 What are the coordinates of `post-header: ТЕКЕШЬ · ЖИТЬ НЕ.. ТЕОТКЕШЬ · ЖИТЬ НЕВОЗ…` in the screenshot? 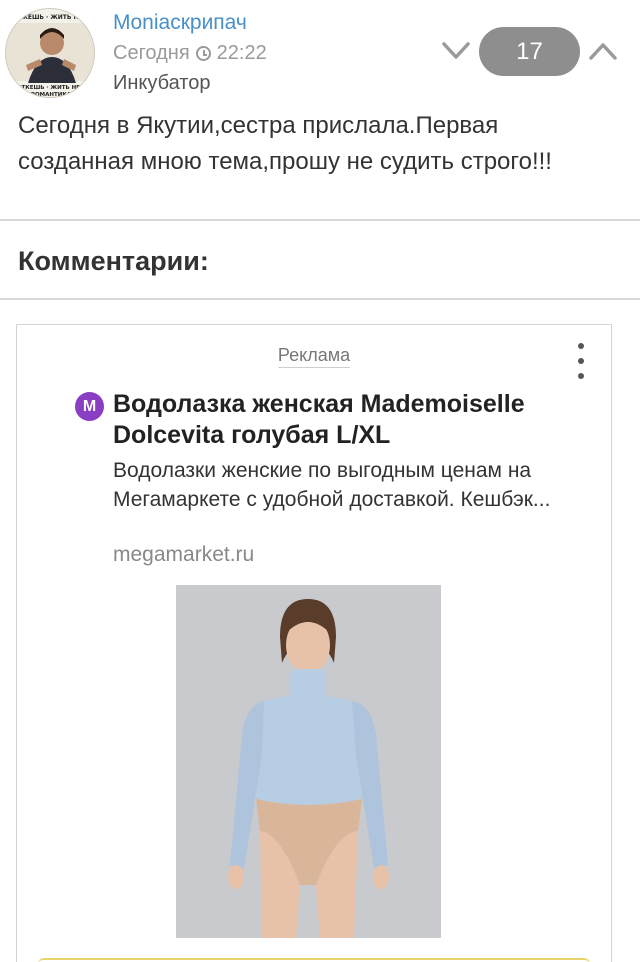 It's located at (320, 50).